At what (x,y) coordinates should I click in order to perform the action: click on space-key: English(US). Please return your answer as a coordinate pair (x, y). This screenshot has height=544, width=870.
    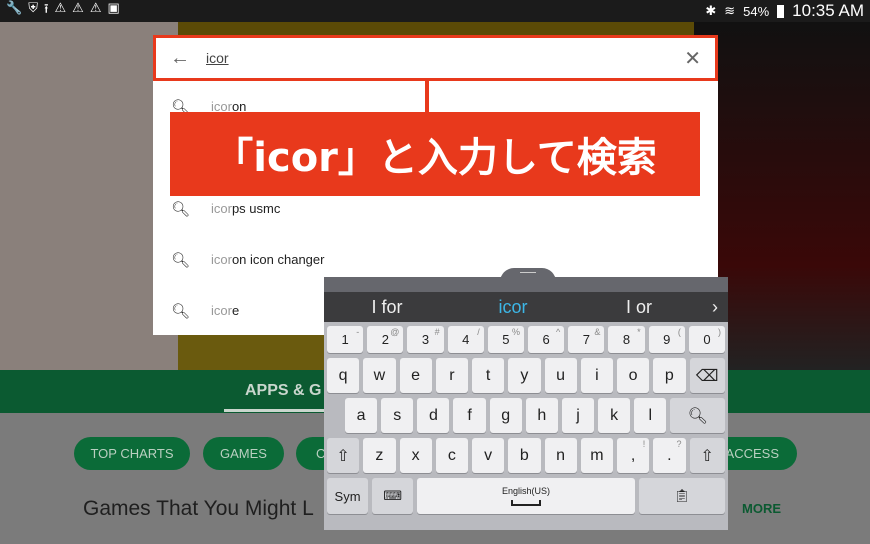
    Looking at the image, I should click on (526, 496).